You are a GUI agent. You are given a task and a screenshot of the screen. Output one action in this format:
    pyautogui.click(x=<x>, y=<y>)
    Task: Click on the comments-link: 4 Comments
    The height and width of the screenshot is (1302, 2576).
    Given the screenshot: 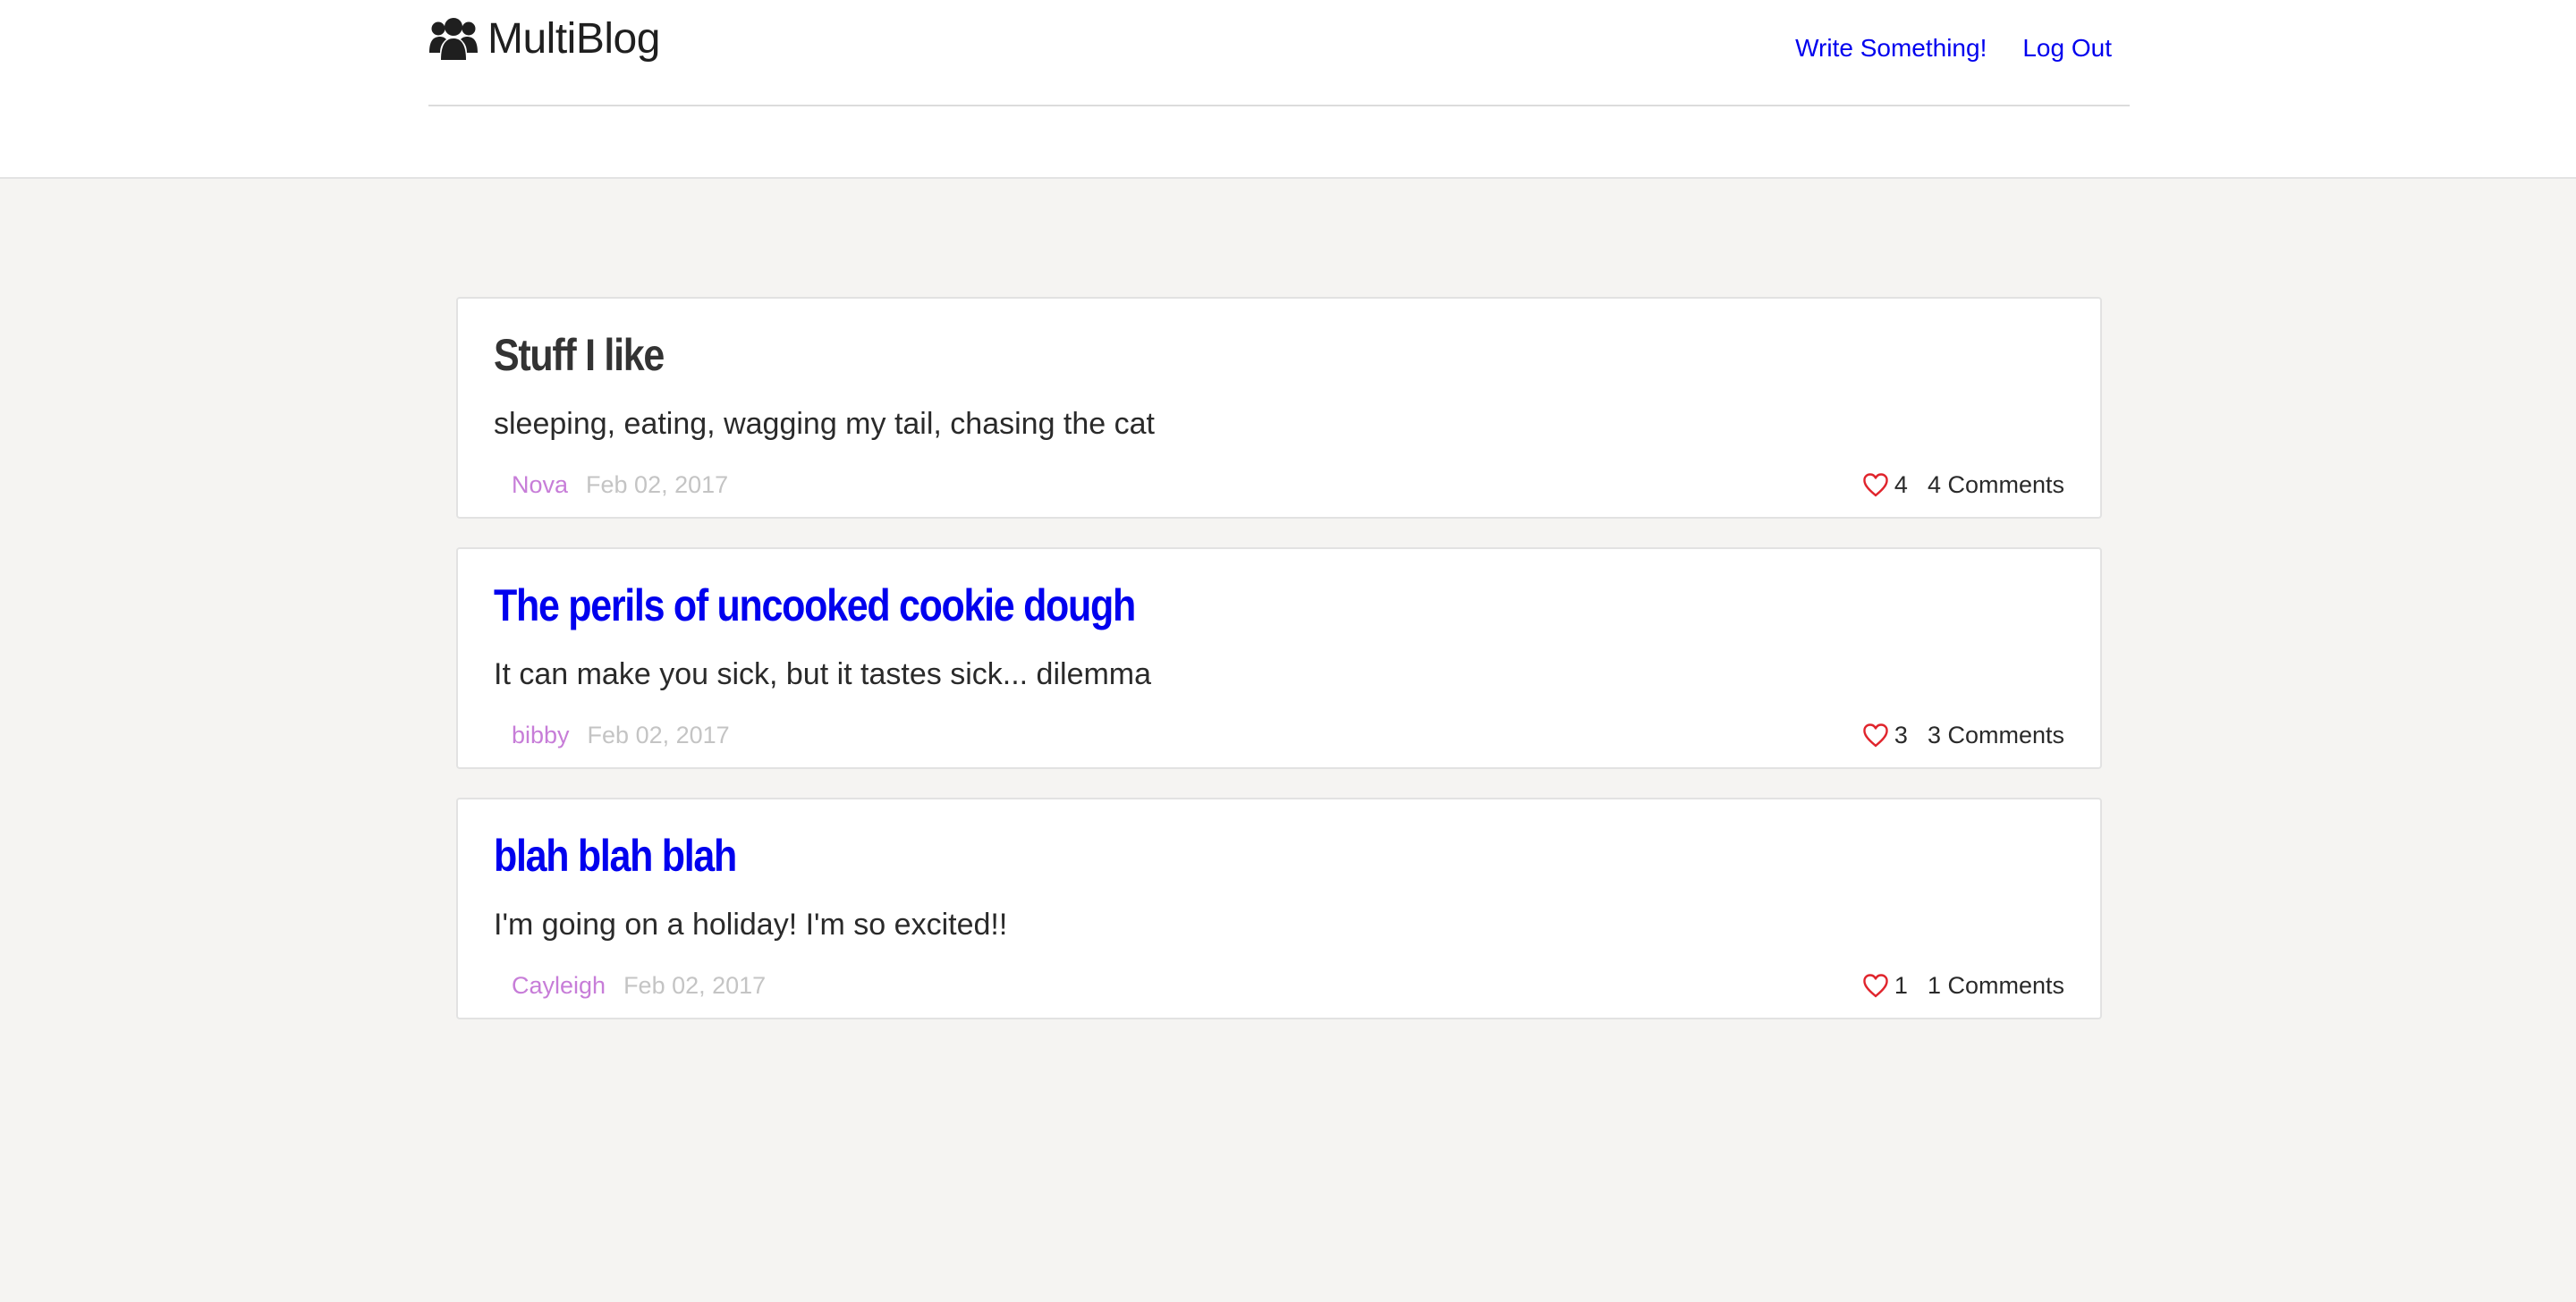 What is the action you would take?
    pyautogui.click(x=1996, y=485)
    